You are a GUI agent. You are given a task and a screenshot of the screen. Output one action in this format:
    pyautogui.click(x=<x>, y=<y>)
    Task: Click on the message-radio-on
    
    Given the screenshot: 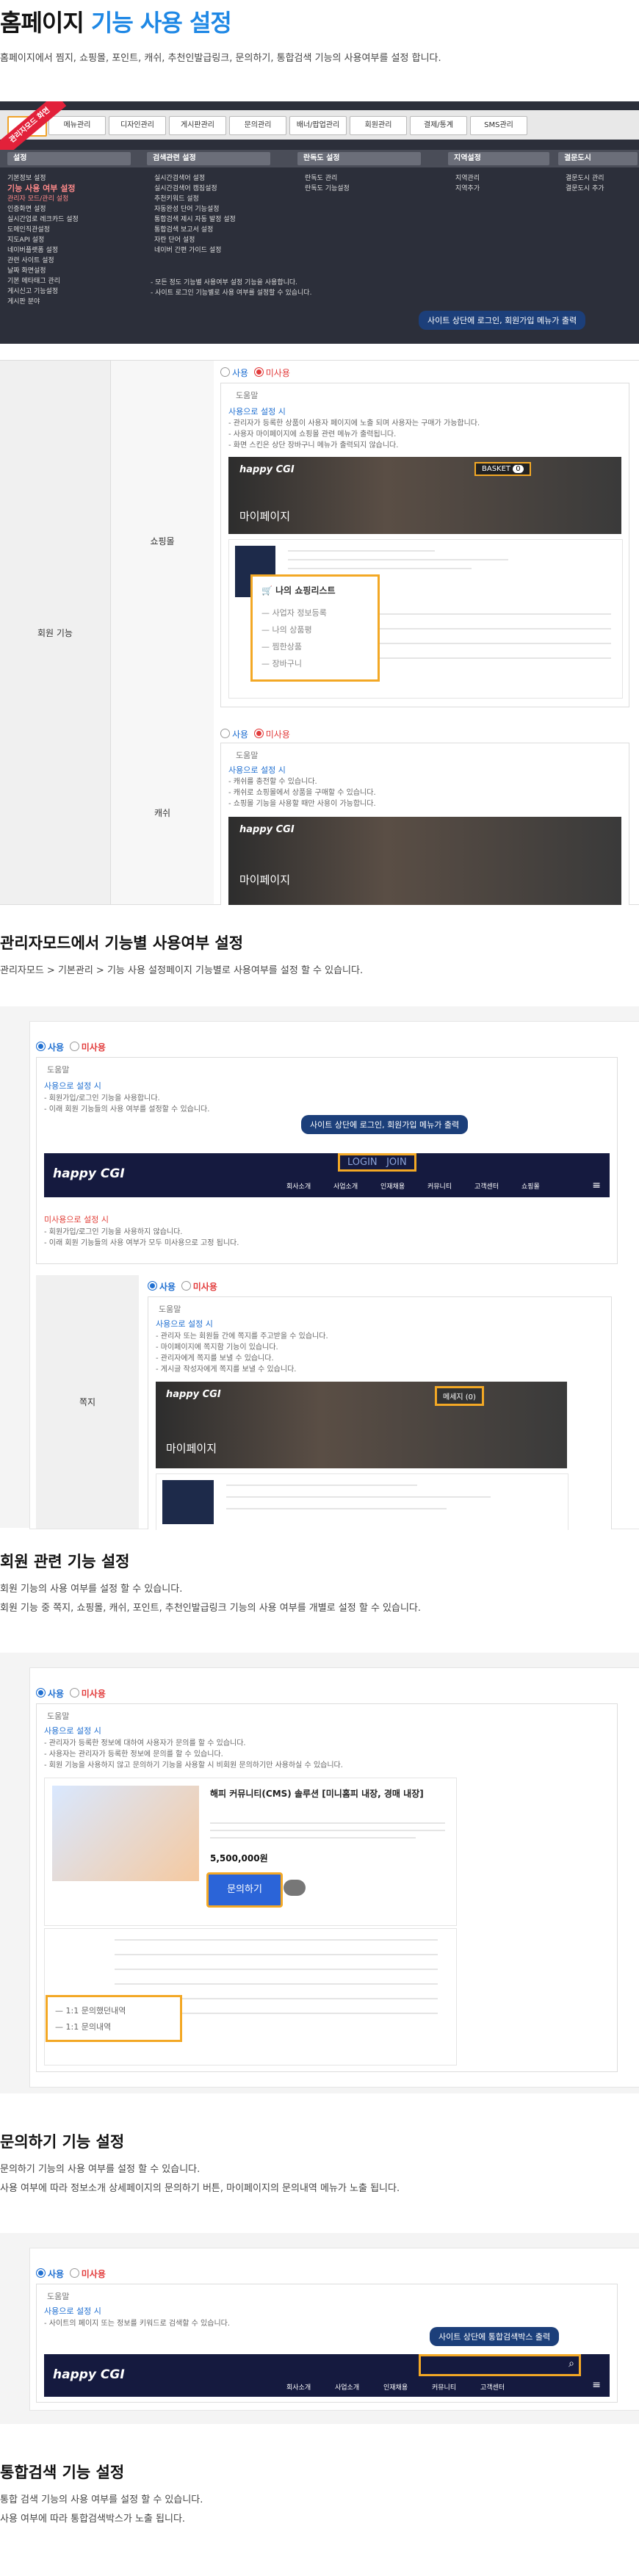 What is the action you would take?
    pyautogui.click(x=153, y=1286)
    